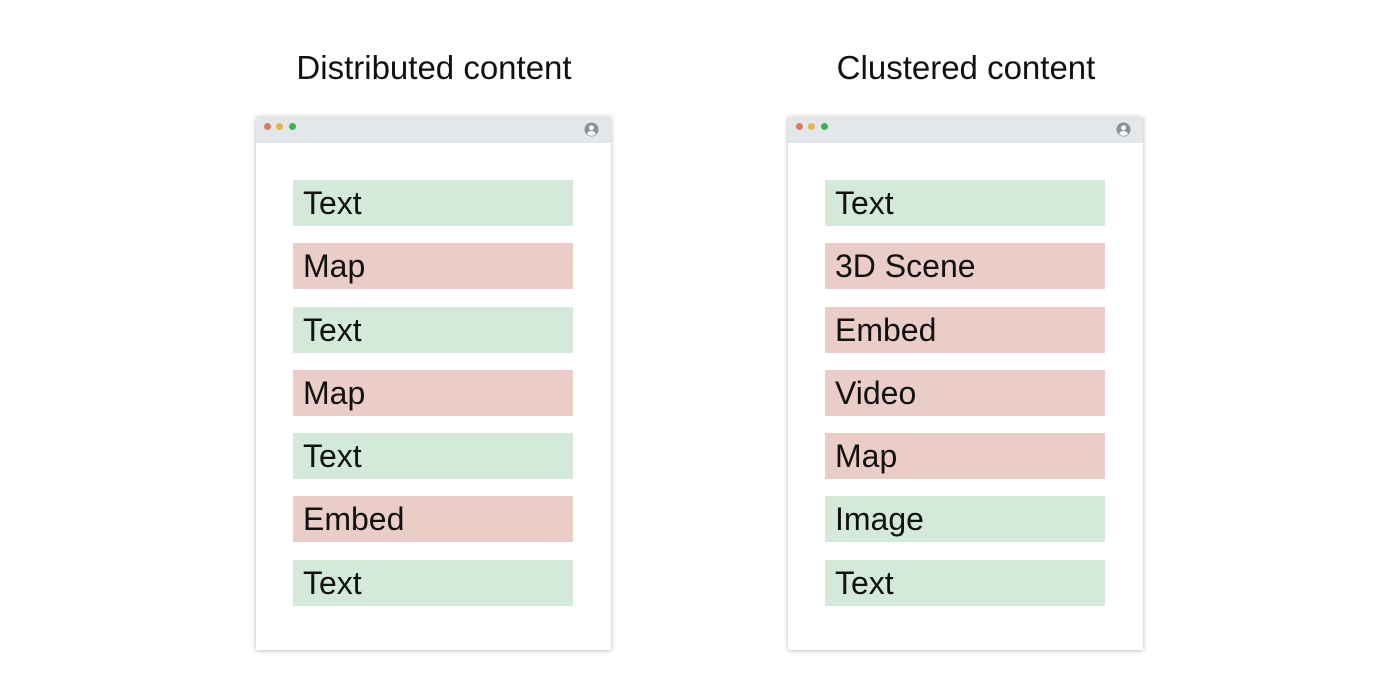 Image resolution: width=1400 pixels, height=700 pixels. I want to click on content-block-list: Text Map Text Map Text Embed Text, so click(433, 401).